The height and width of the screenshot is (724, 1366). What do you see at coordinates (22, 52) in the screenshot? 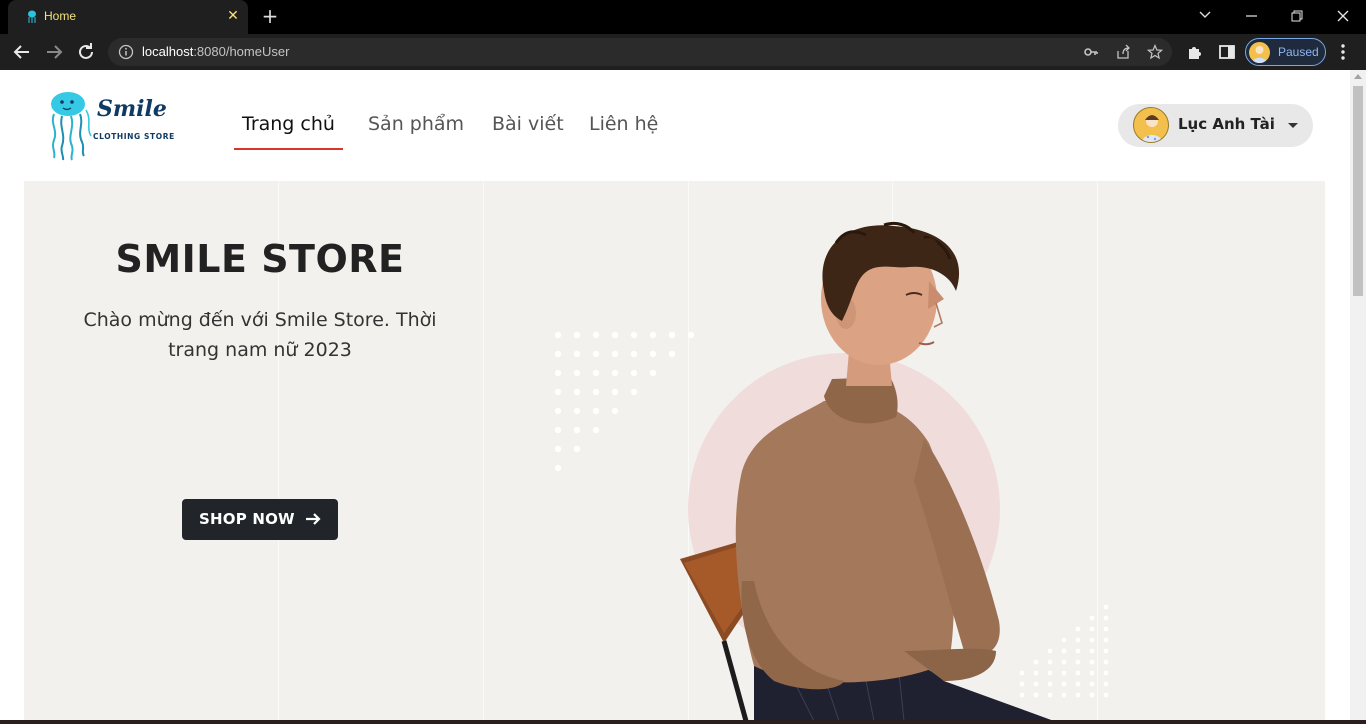
I see `back-icon` at bounding box center [22, 52].